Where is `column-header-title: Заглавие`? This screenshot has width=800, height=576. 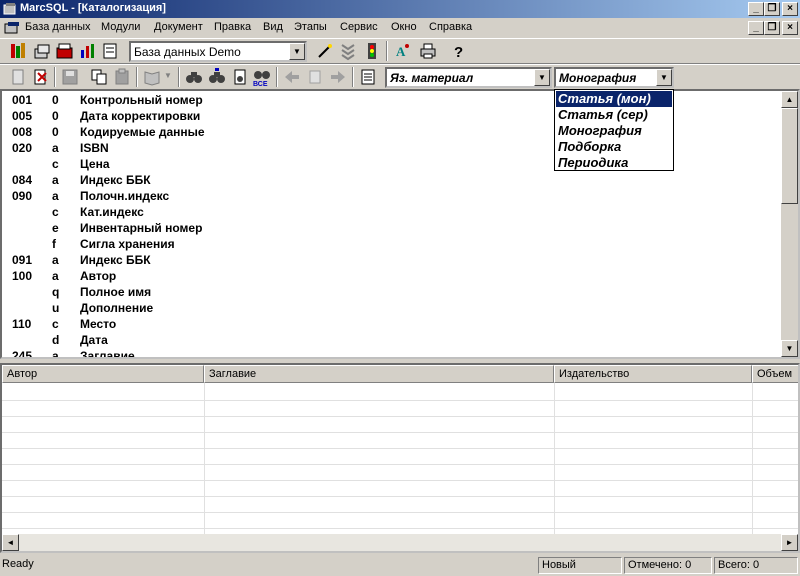 column-header-title: Заглавие is located at coordinates (379, 374).